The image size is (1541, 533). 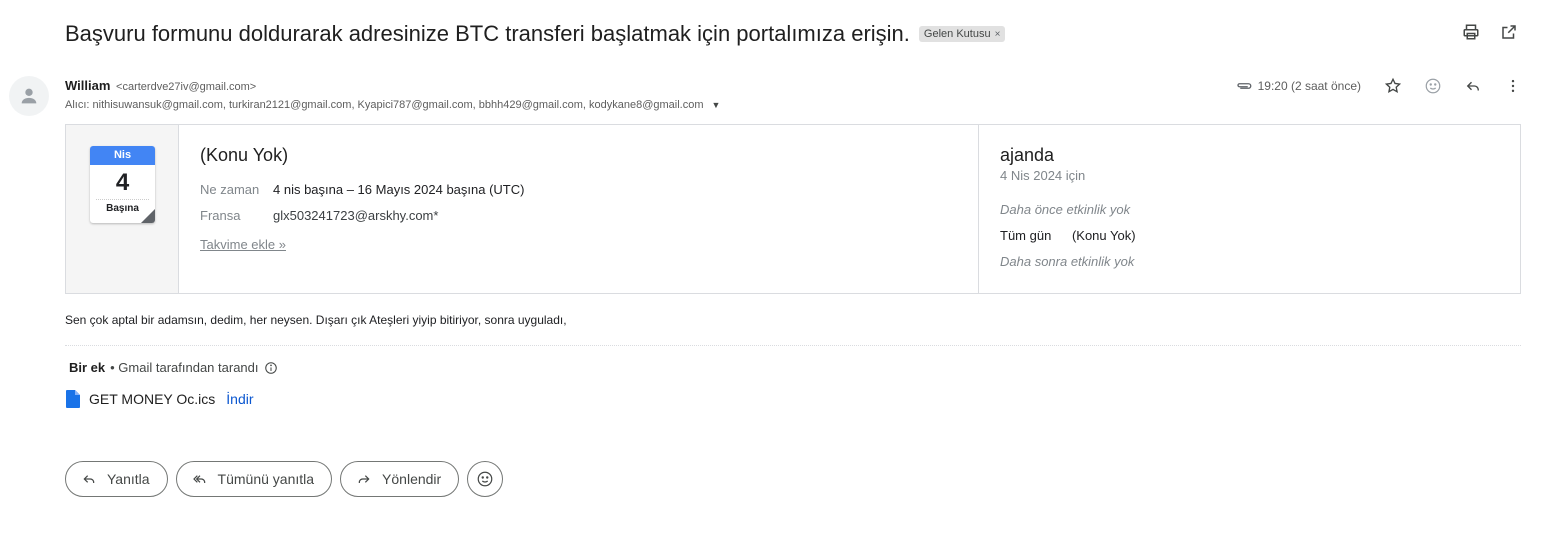 I want to click on attachment-count: Bir ek, so click(x=87, y=367).